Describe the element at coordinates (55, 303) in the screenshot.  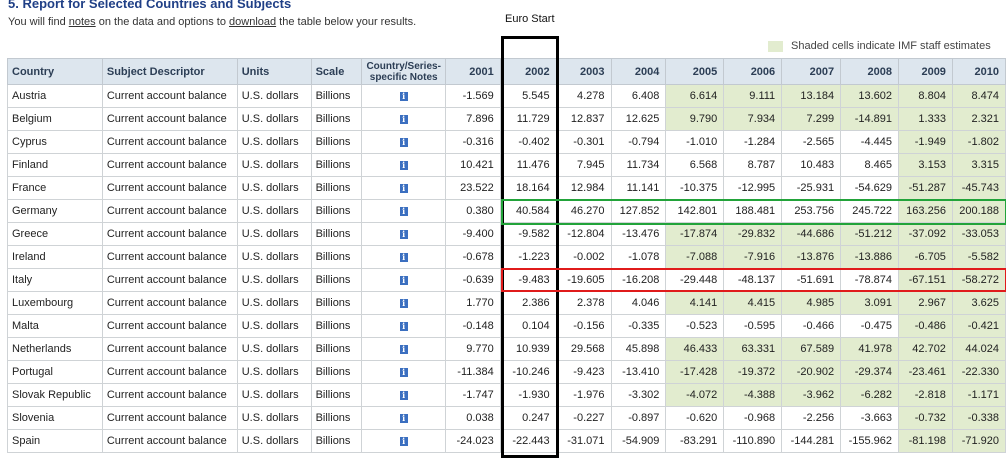
I see `country-cell: Luxembourg` at that location.